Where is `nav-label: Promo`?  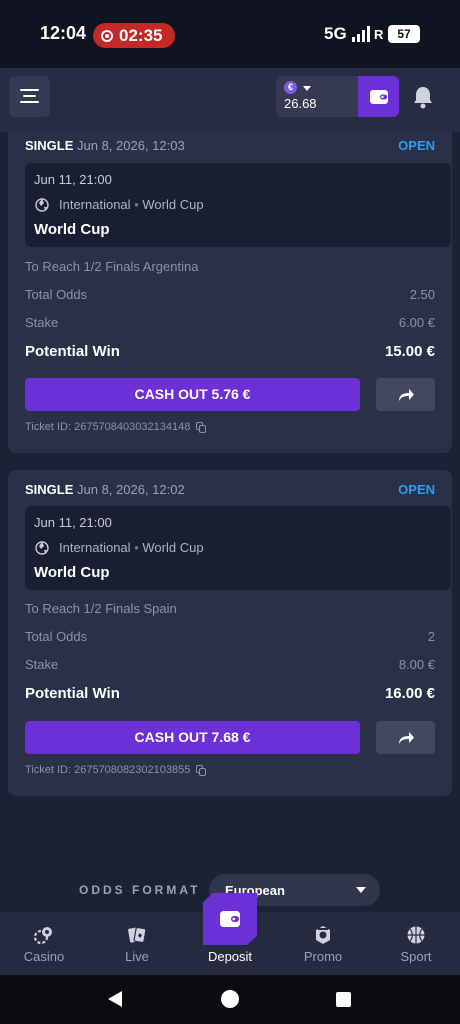 nav-label: Promo is located at coordinates (323, 956).